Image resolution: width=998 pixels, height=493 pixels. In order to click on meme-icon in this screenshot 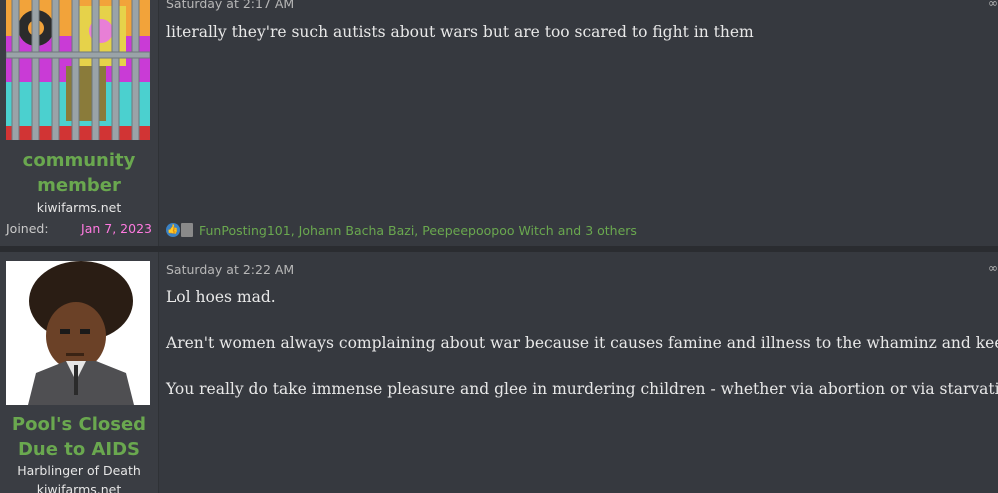, I will do `click(187, 230)`.